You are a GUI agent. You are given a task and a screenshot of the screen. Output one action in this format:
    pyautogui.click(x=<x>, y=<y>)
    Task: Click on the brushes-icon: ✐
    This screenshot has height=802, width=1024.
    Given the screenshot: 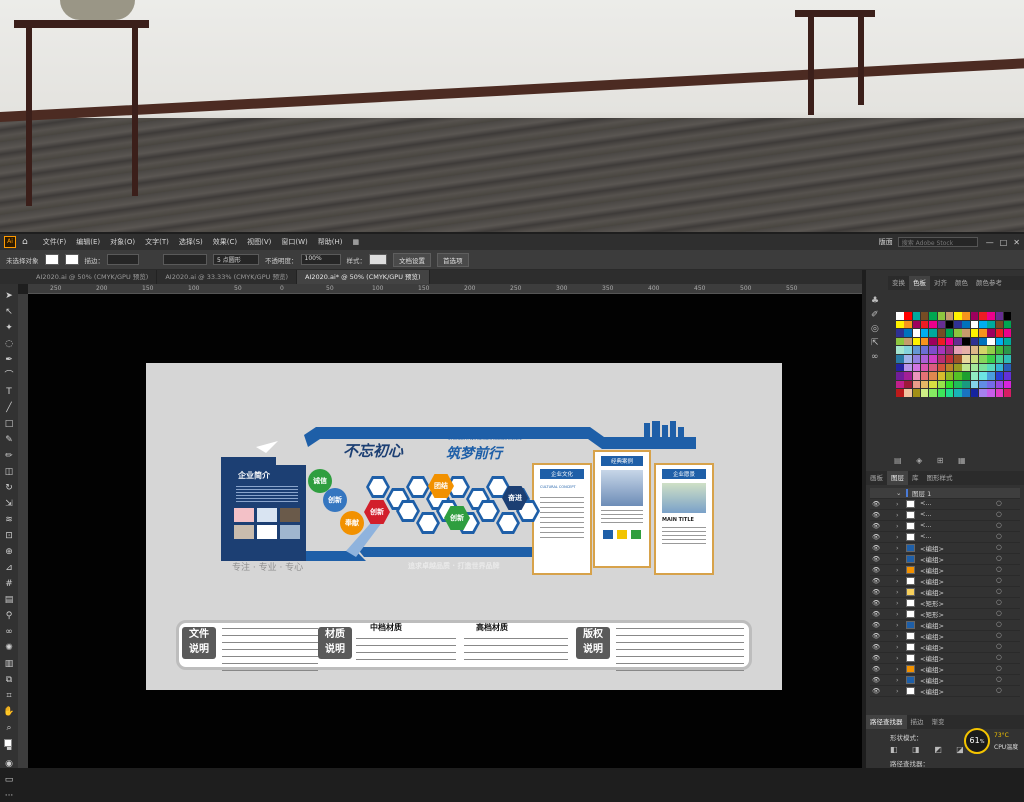 What is the action you would take?
    pyautogui.click(x=877, y=315)
    